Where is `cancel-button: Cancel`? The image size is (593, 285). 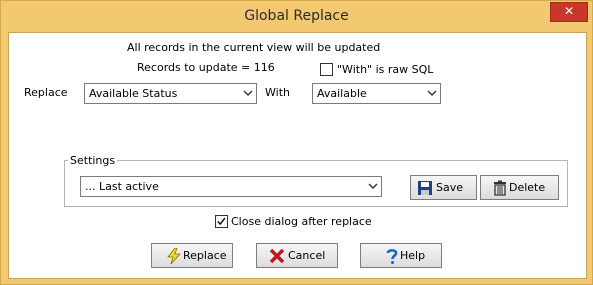
cancel-button: Cancel is located at coordinates (297, 255).